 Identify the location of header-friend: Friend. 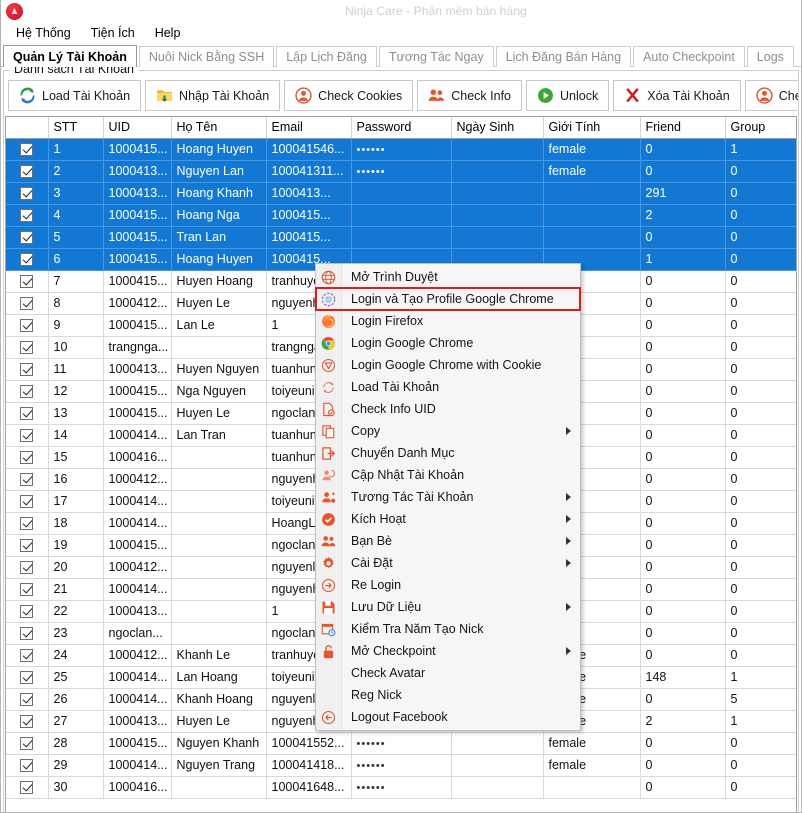
(683, 128).